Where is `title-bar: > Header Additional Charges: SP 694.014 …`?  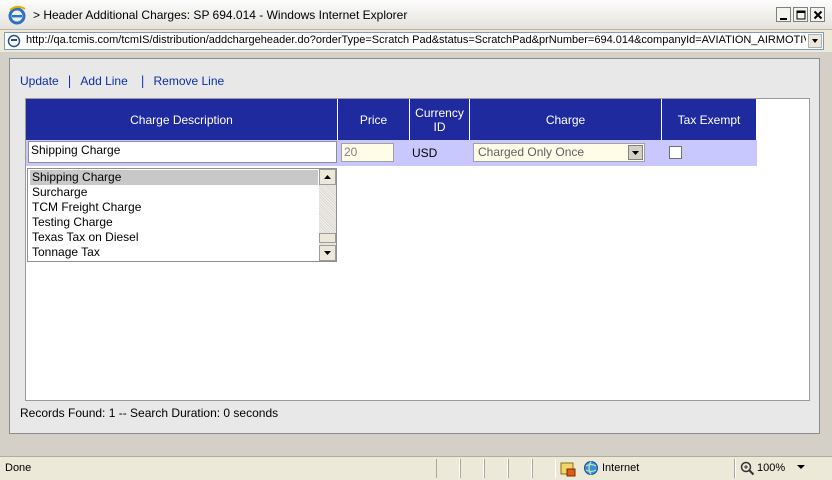 title-bar: > Header Additional Charges: SP 694.014 … is located at coordinates (416, 15).